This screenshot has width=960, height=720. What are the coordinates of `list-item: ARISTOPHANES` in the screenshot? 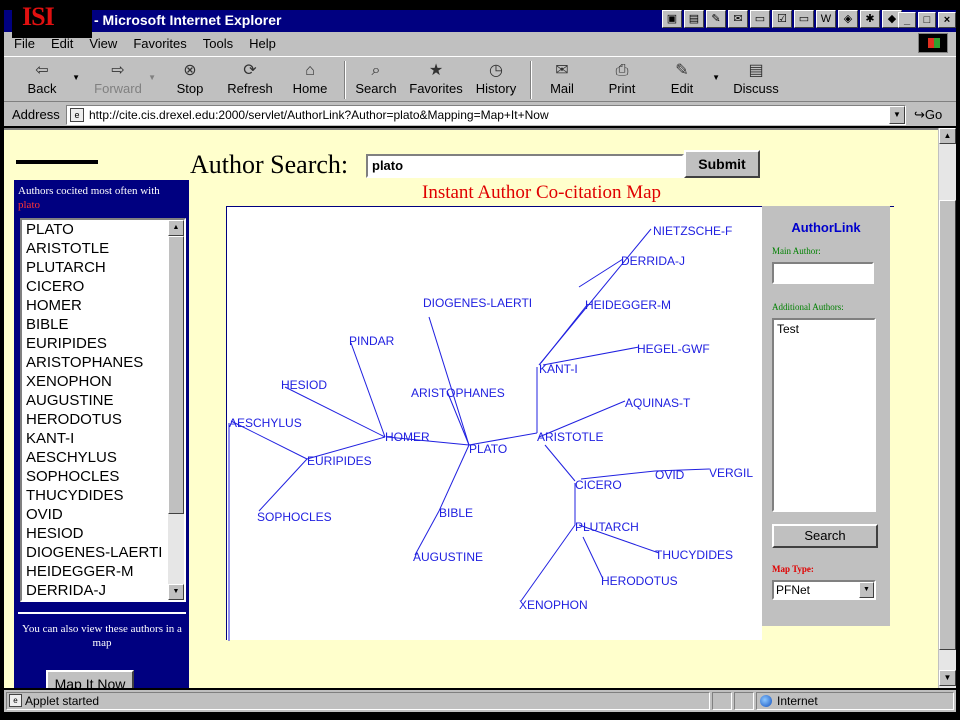 It's located at (103, 362).